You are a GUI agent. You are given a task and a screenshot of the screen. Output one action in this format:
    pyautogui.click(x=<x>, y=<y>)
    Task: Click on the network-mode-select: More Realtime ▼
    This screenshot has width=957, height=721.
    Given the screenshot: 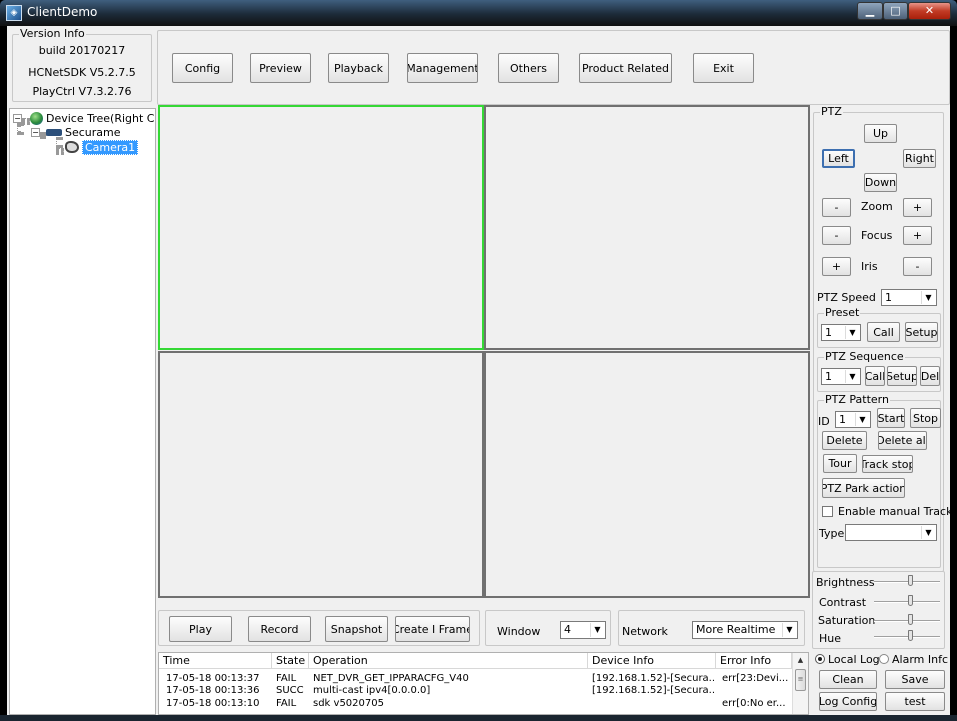 What is the action you would take?
    pyautogui.click(x=745, y=630)
    